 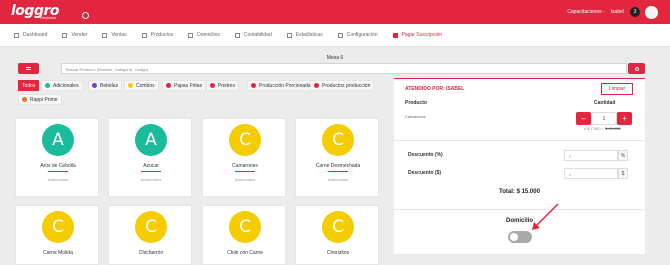 What do you see at coordinates (85, 15) in the screenshot?
I see `eye-icon` at bounding box center [85, 15].